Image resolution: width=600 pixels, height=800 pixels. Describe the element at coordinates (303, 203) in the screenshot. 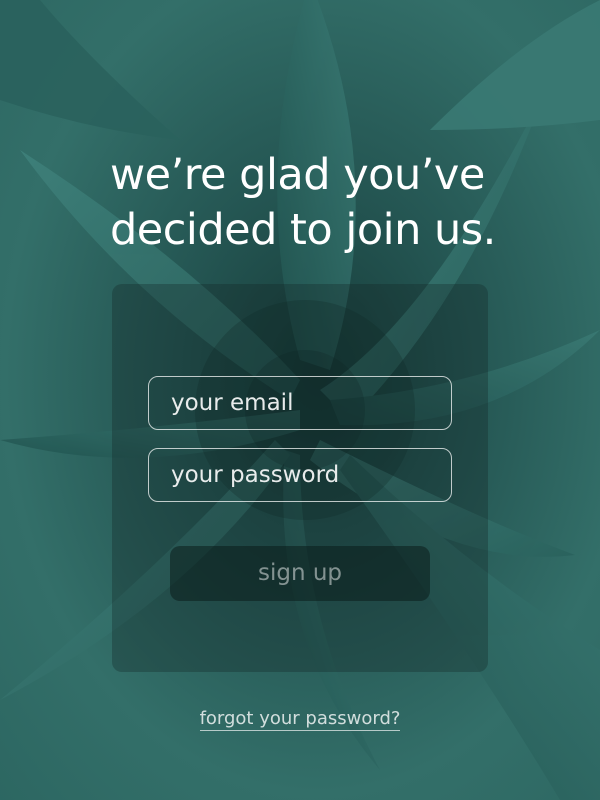

I see `page-headline: we’re glad you’ve decided to join us.` at that location.